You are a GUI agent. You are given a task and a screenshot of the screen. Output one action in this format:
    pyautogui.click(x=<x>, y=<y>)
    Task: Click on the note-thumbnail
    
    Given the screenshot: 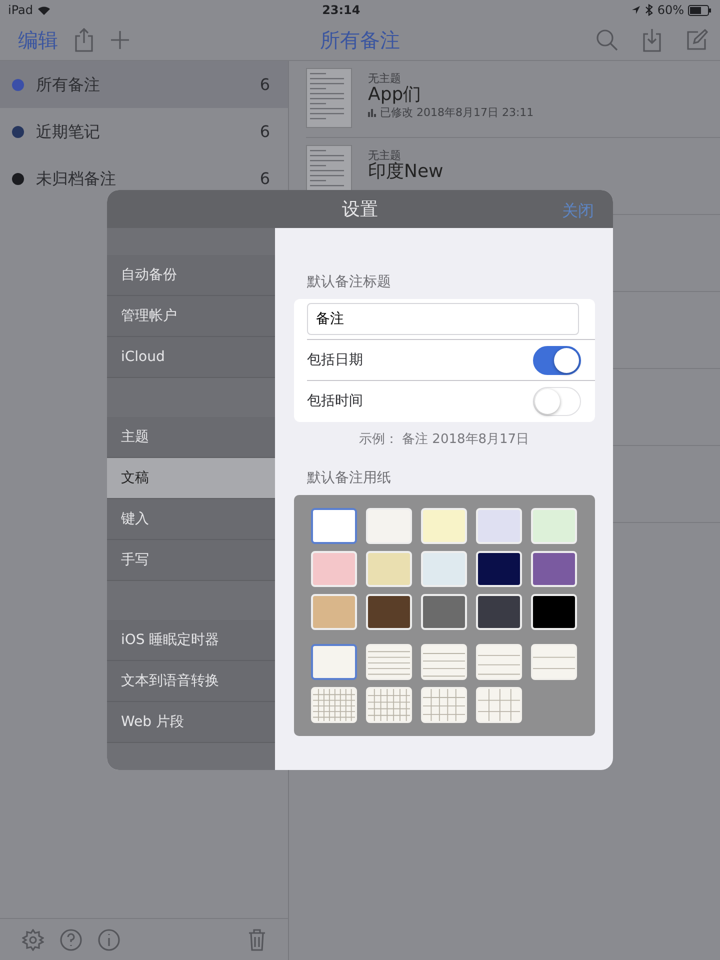 What is the action you would take?
    pyautogui.click(x=329, y=98)
    